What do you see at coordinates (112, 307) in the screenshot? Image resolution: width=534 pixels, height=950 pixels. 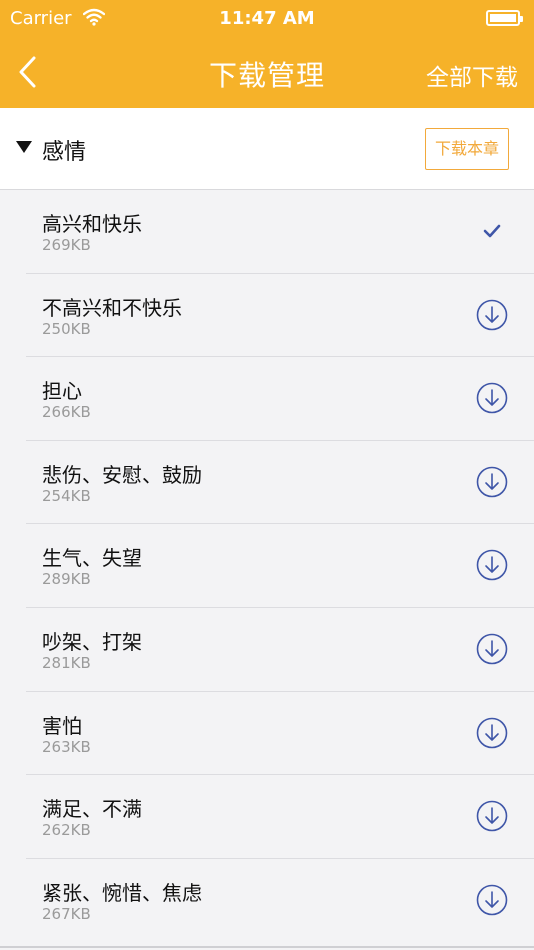 I see `item-title: 不高兴和不快乐` at bounding box center [112, 307].